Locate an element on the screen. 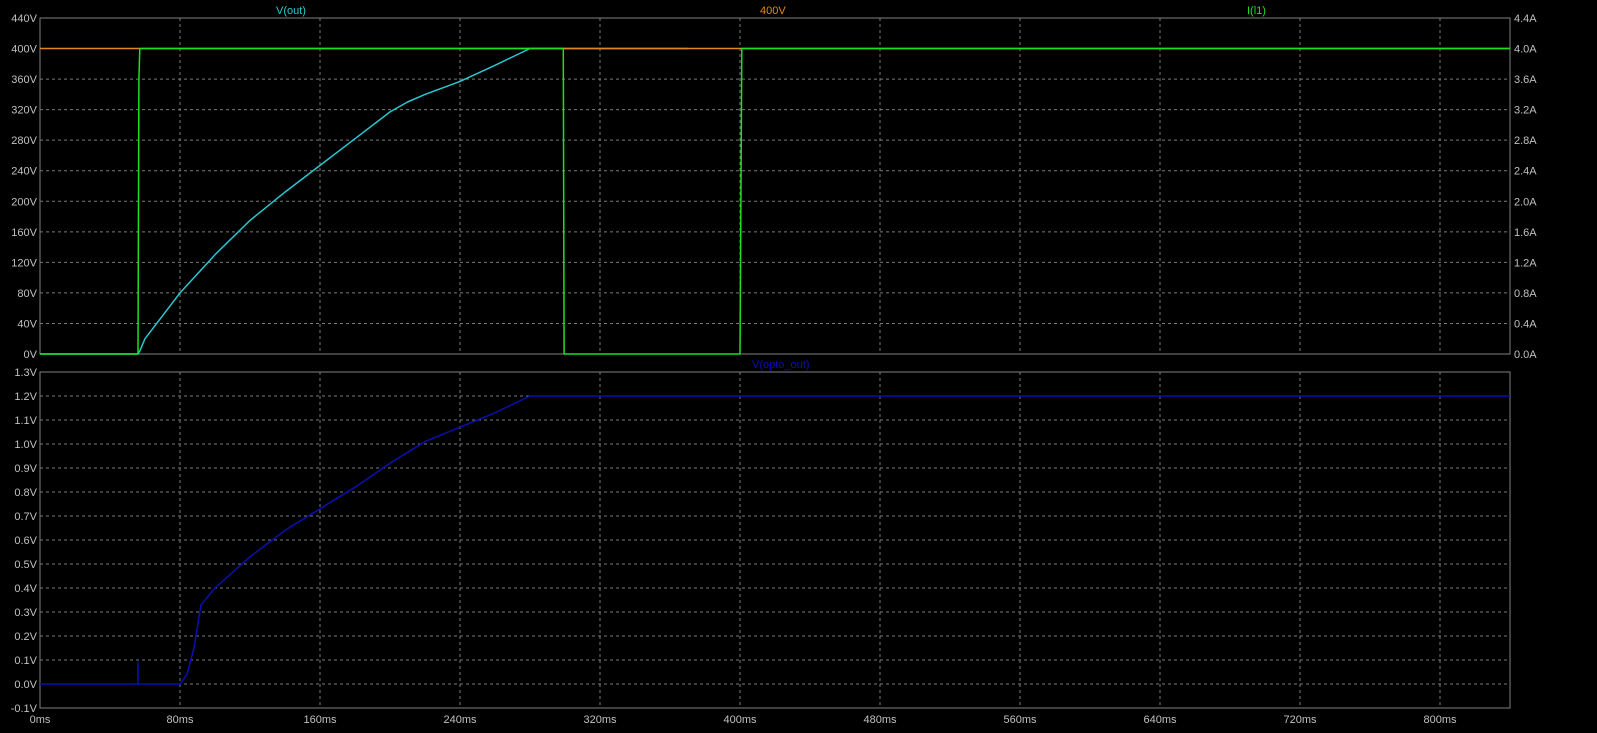  y2-tick-label: 3.2A is located at coordinates (1525, 111).